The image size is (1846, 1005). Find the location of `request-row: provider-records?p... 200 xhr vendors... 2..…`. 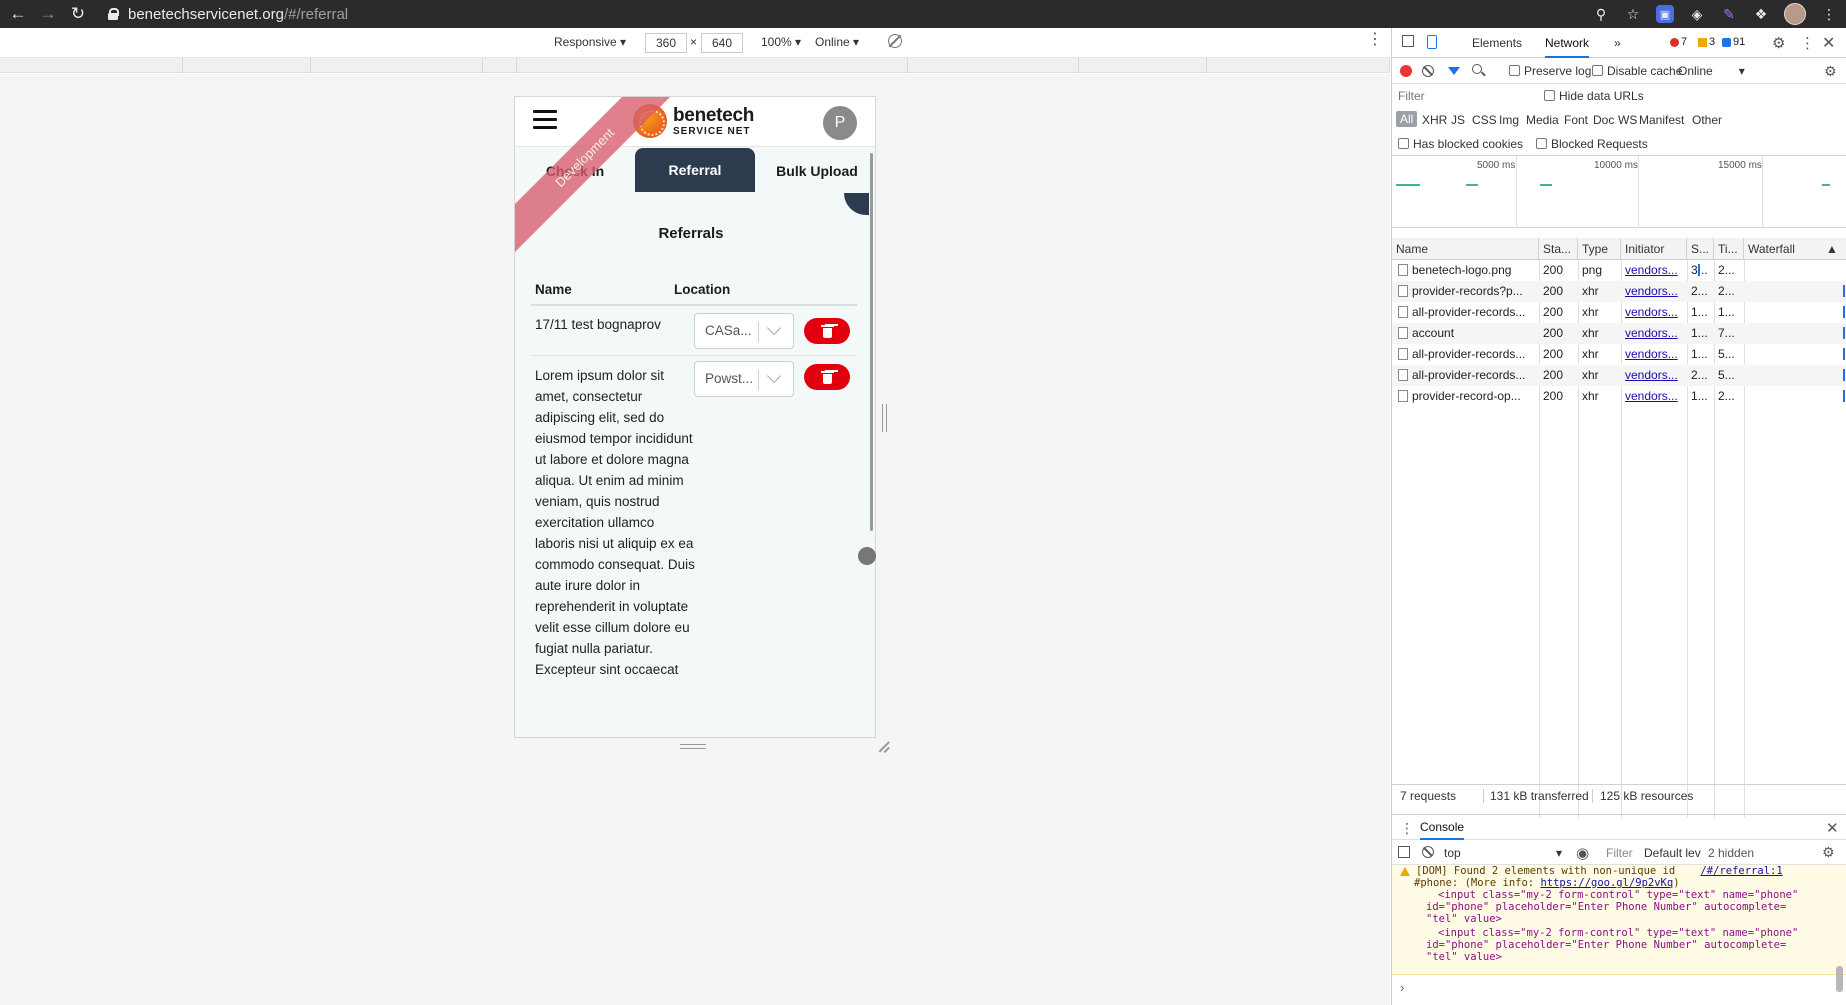

request-row: provider-records?p... 200 xhr vendors... 2..… is located at coordinates (1619, 291).